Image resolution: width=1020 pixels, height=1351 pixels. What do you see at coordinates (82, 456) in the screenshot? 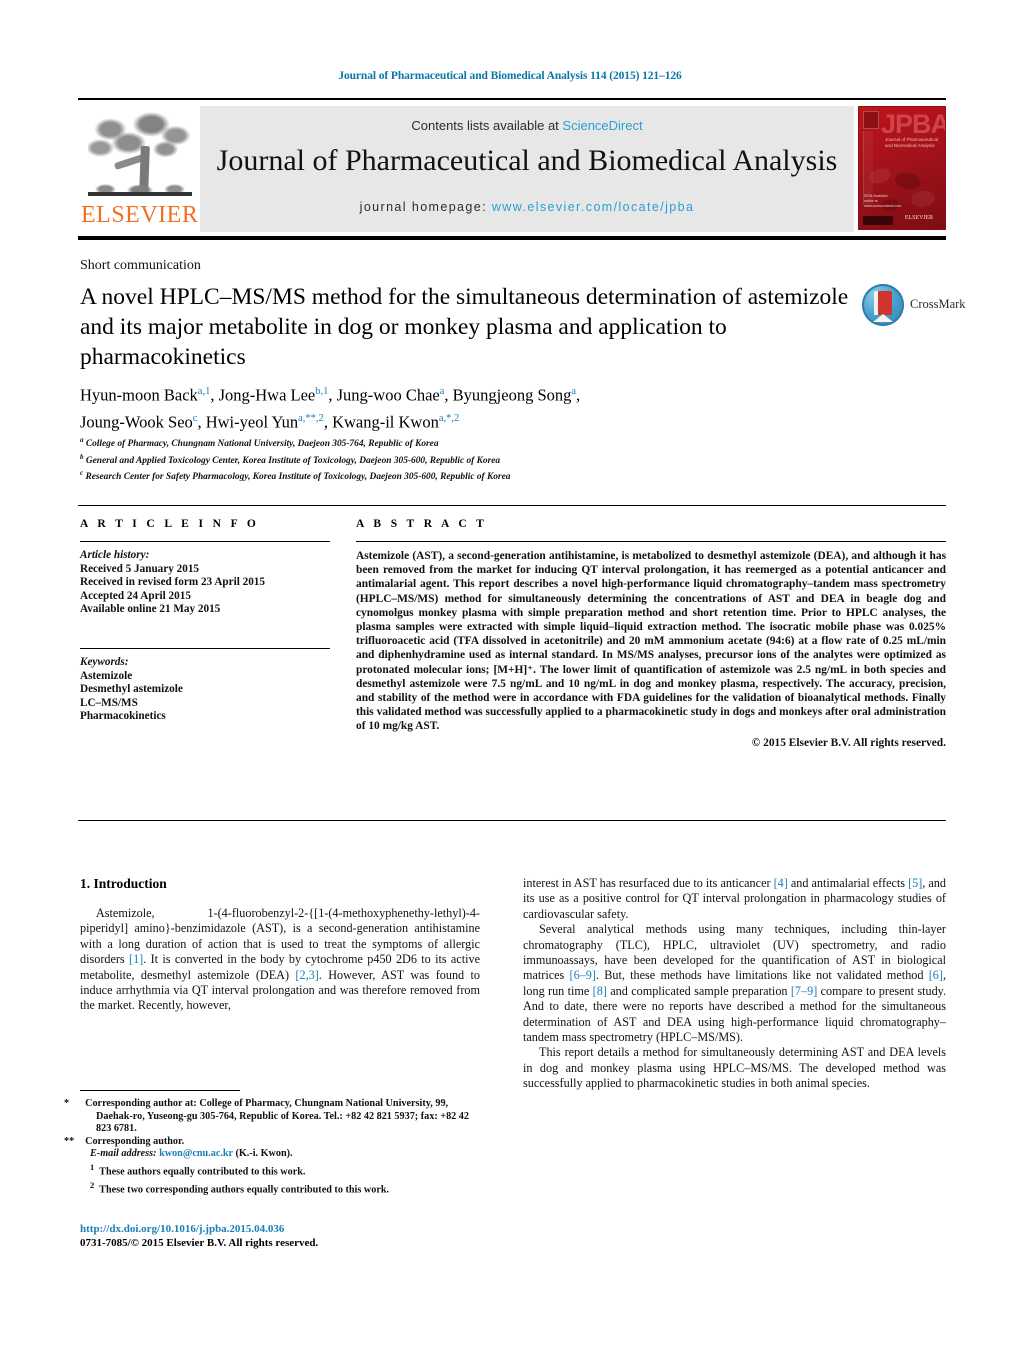
I see `affiliation-mark: b` at bounding box center [82, 456].